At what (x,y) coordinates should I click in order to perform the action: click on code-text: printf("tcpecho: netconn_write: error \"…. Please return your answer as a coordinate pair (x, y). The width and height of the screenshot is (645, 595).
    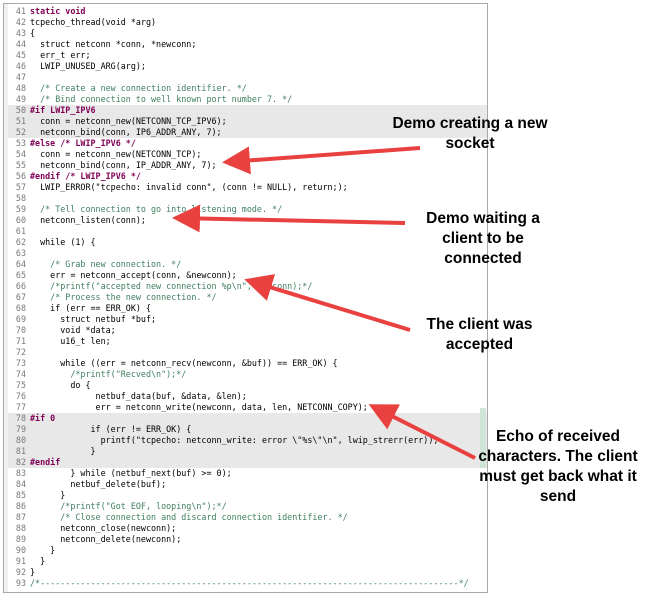
    Looking at the image, I should click on (234, 440).